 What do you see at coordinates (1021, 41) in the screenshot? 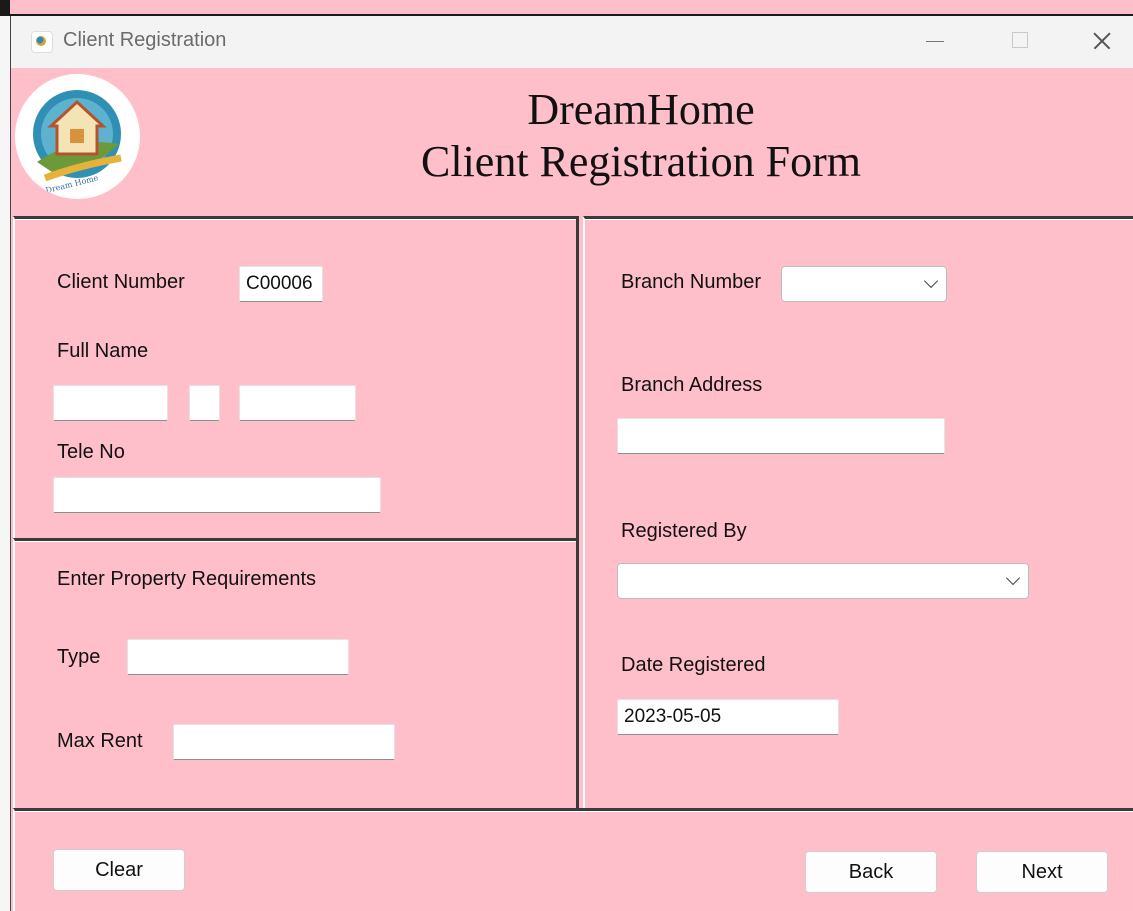
I see `maximize-icon` at bounding box center [1021, 41].